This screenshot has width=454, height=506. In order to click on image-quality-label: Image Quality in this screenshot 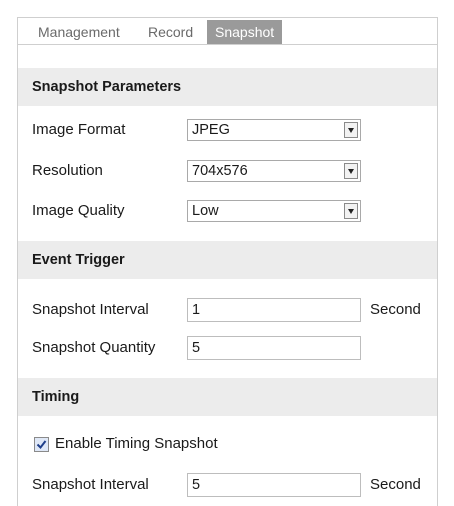, I will do `click(78, 210)`.